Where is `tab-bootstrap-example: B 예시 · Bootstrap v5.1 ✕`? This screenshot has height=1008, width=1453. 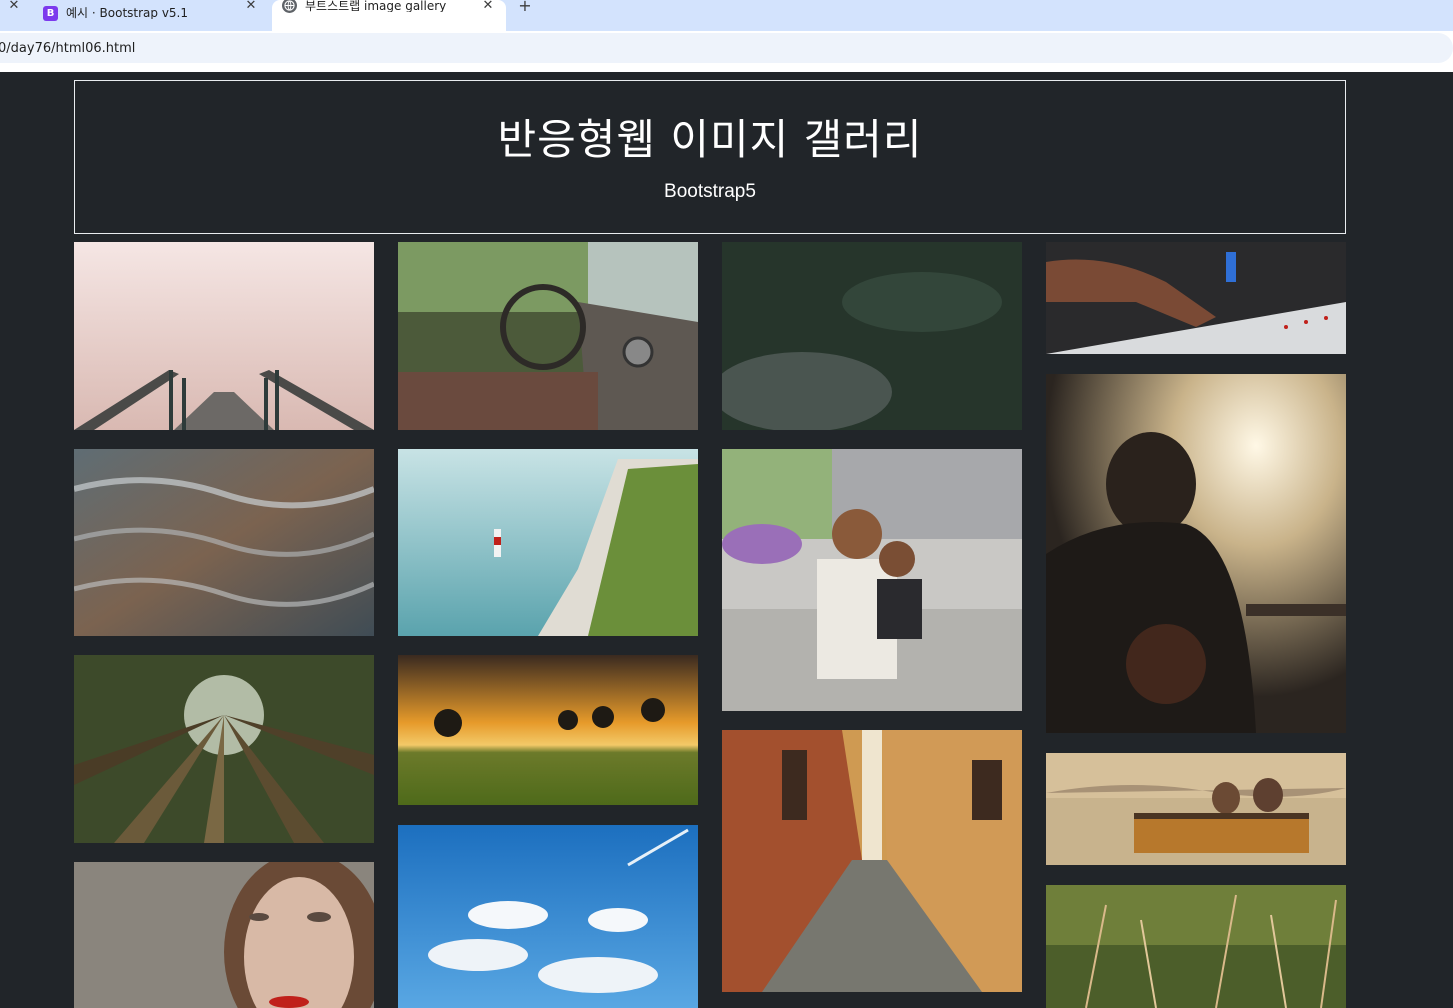 tab-bootstrap-example: B 예시 · Bootstrap v5.1 ✕ is located at coordinates (152, 13).